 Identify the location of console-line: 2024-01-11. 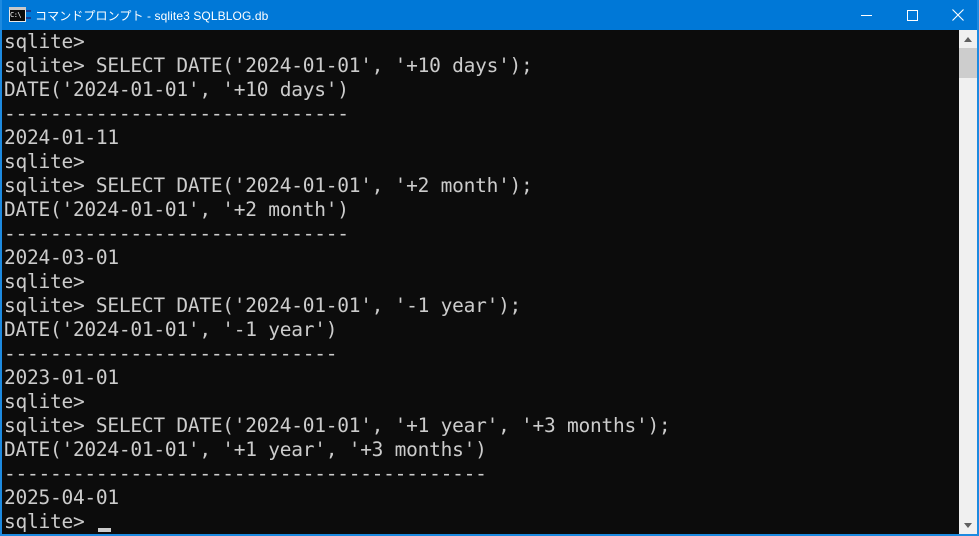
(61, 137).